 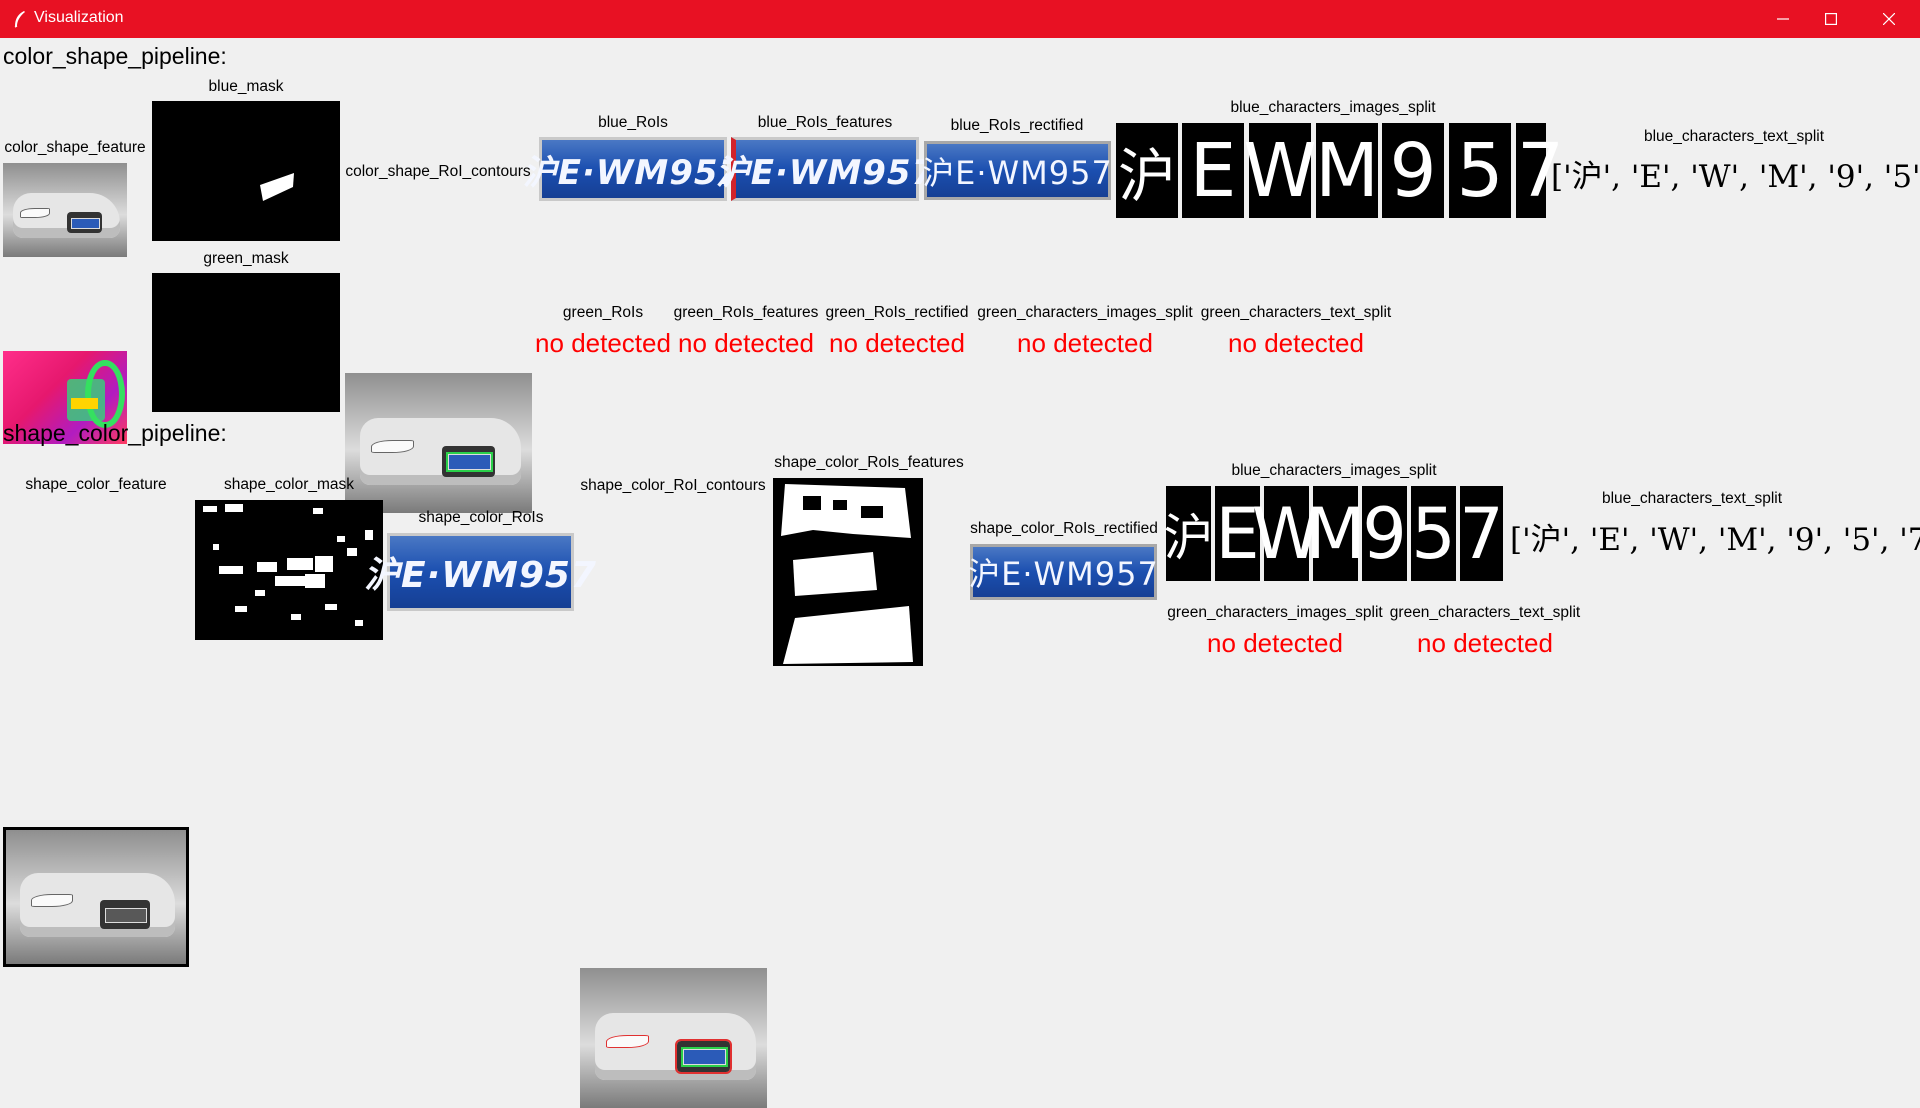 What do you see at coordinates (897, 343) in the screenshot?
I see `green-rois-rectified-no-detected: no detected` at bounding box center [897, 343].